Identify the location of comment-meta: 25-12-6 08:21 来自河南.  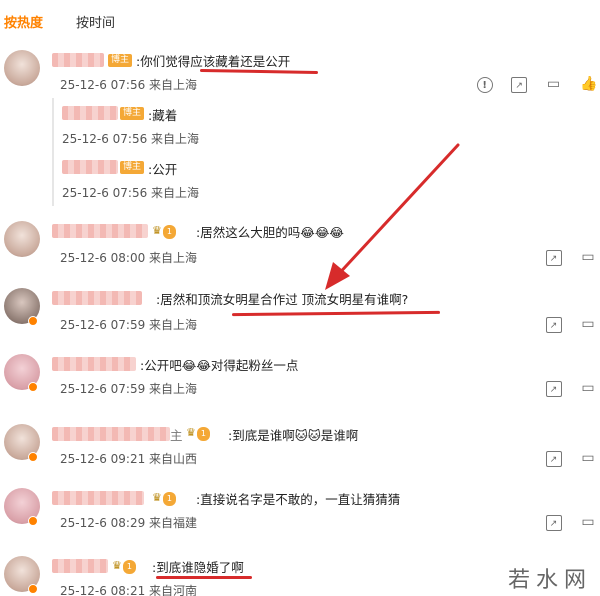
(129, 590).